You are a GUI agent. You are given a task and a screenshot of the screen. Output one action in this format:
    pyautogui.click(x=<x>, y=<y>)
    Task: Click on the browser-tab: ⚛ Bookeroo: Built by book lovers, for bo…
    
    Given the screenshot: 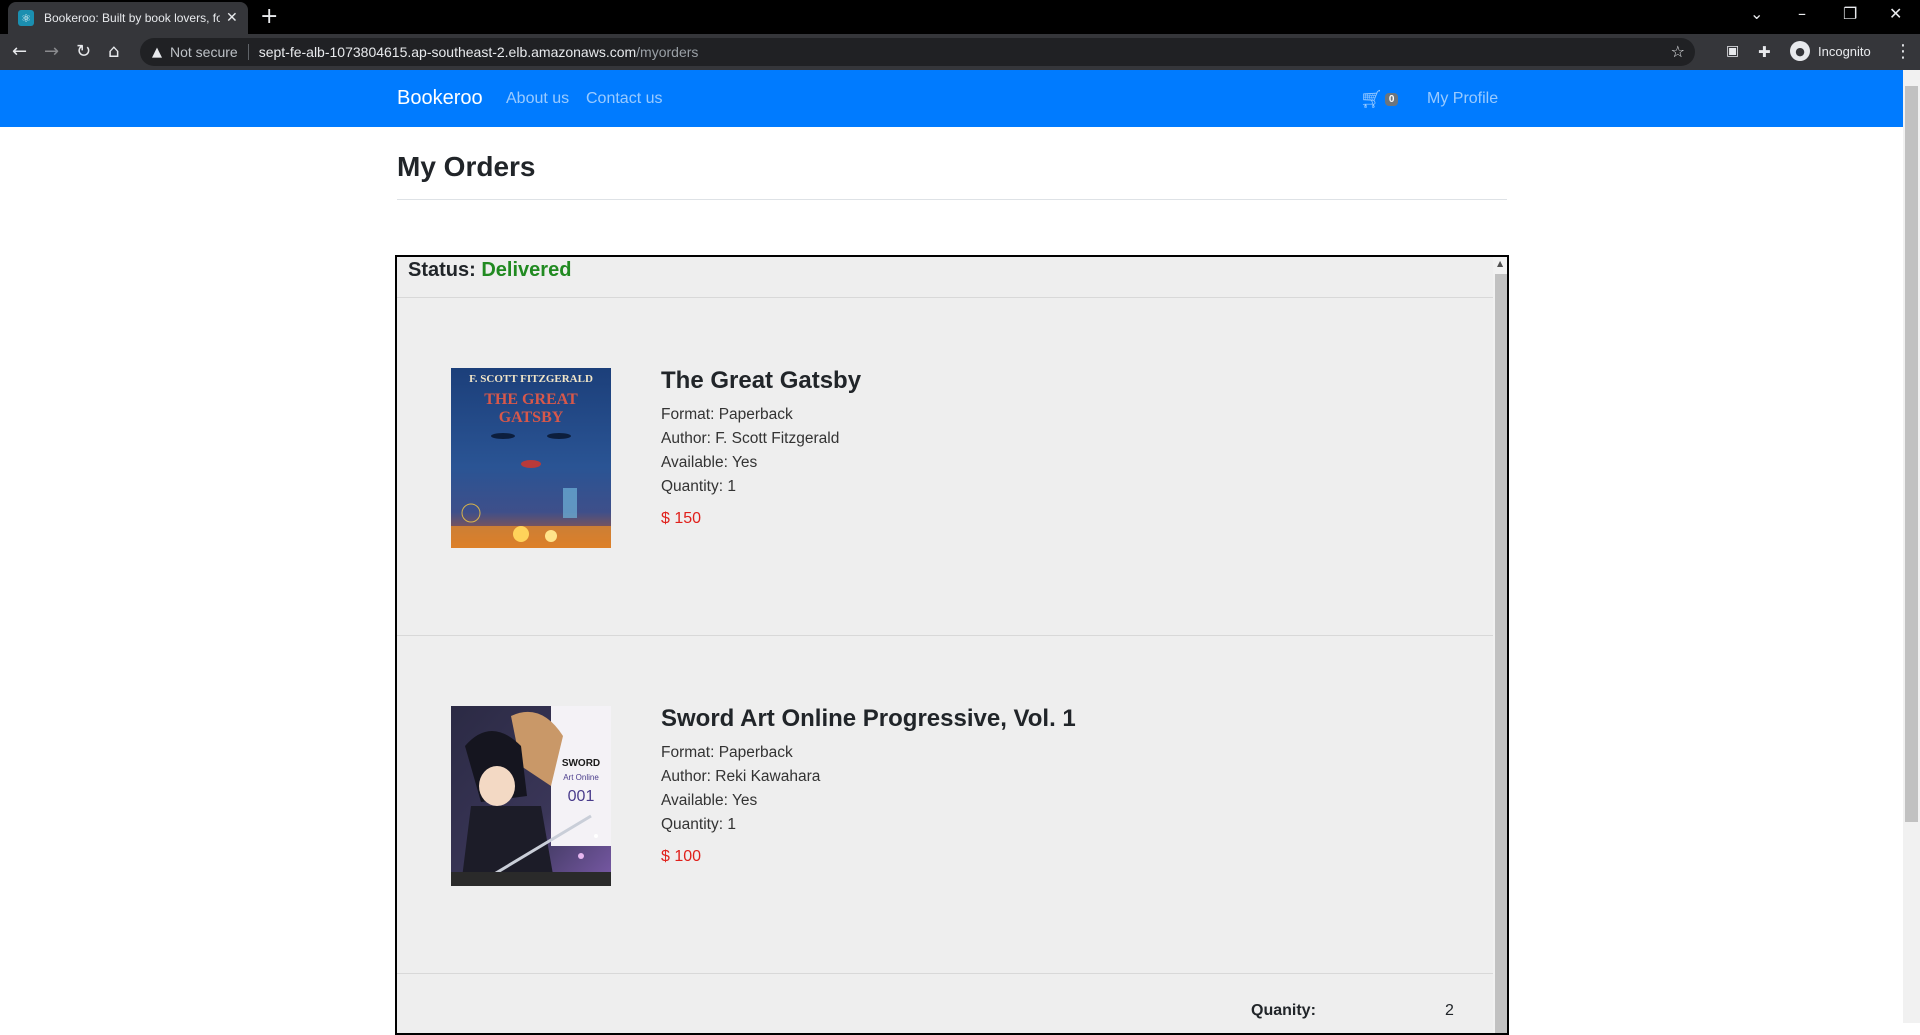 What is the action you would take?
    pyautogui.click(x=128, y=18)
    